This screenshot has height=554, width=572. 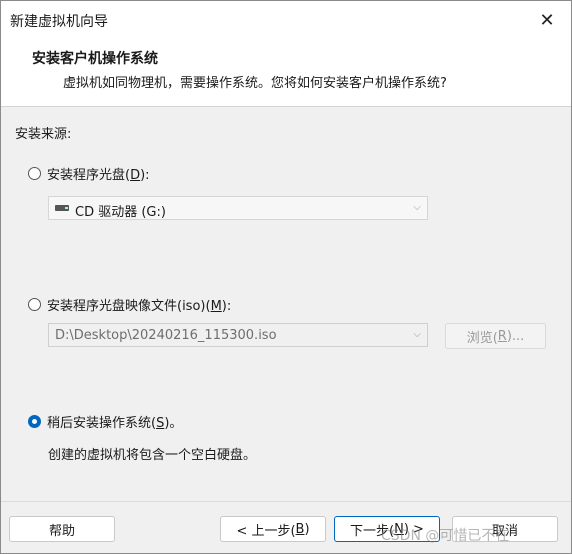 What do you see at coordinates (273, 529) in the screenshot?
I see `back-button: < 上一步(B)` at bounding box center [273, 529].